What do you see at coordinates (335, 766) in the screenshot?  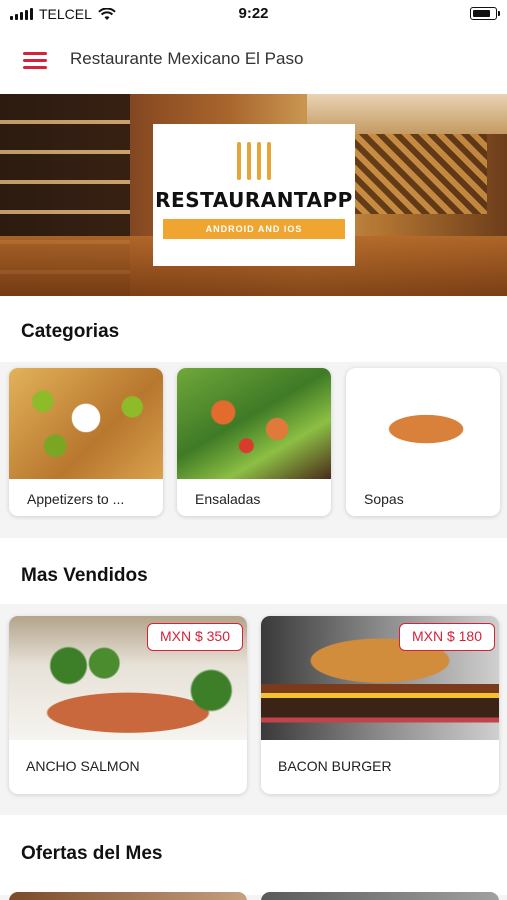 I see `product-name: BACON BURGER` at bounding box center [335, 766].